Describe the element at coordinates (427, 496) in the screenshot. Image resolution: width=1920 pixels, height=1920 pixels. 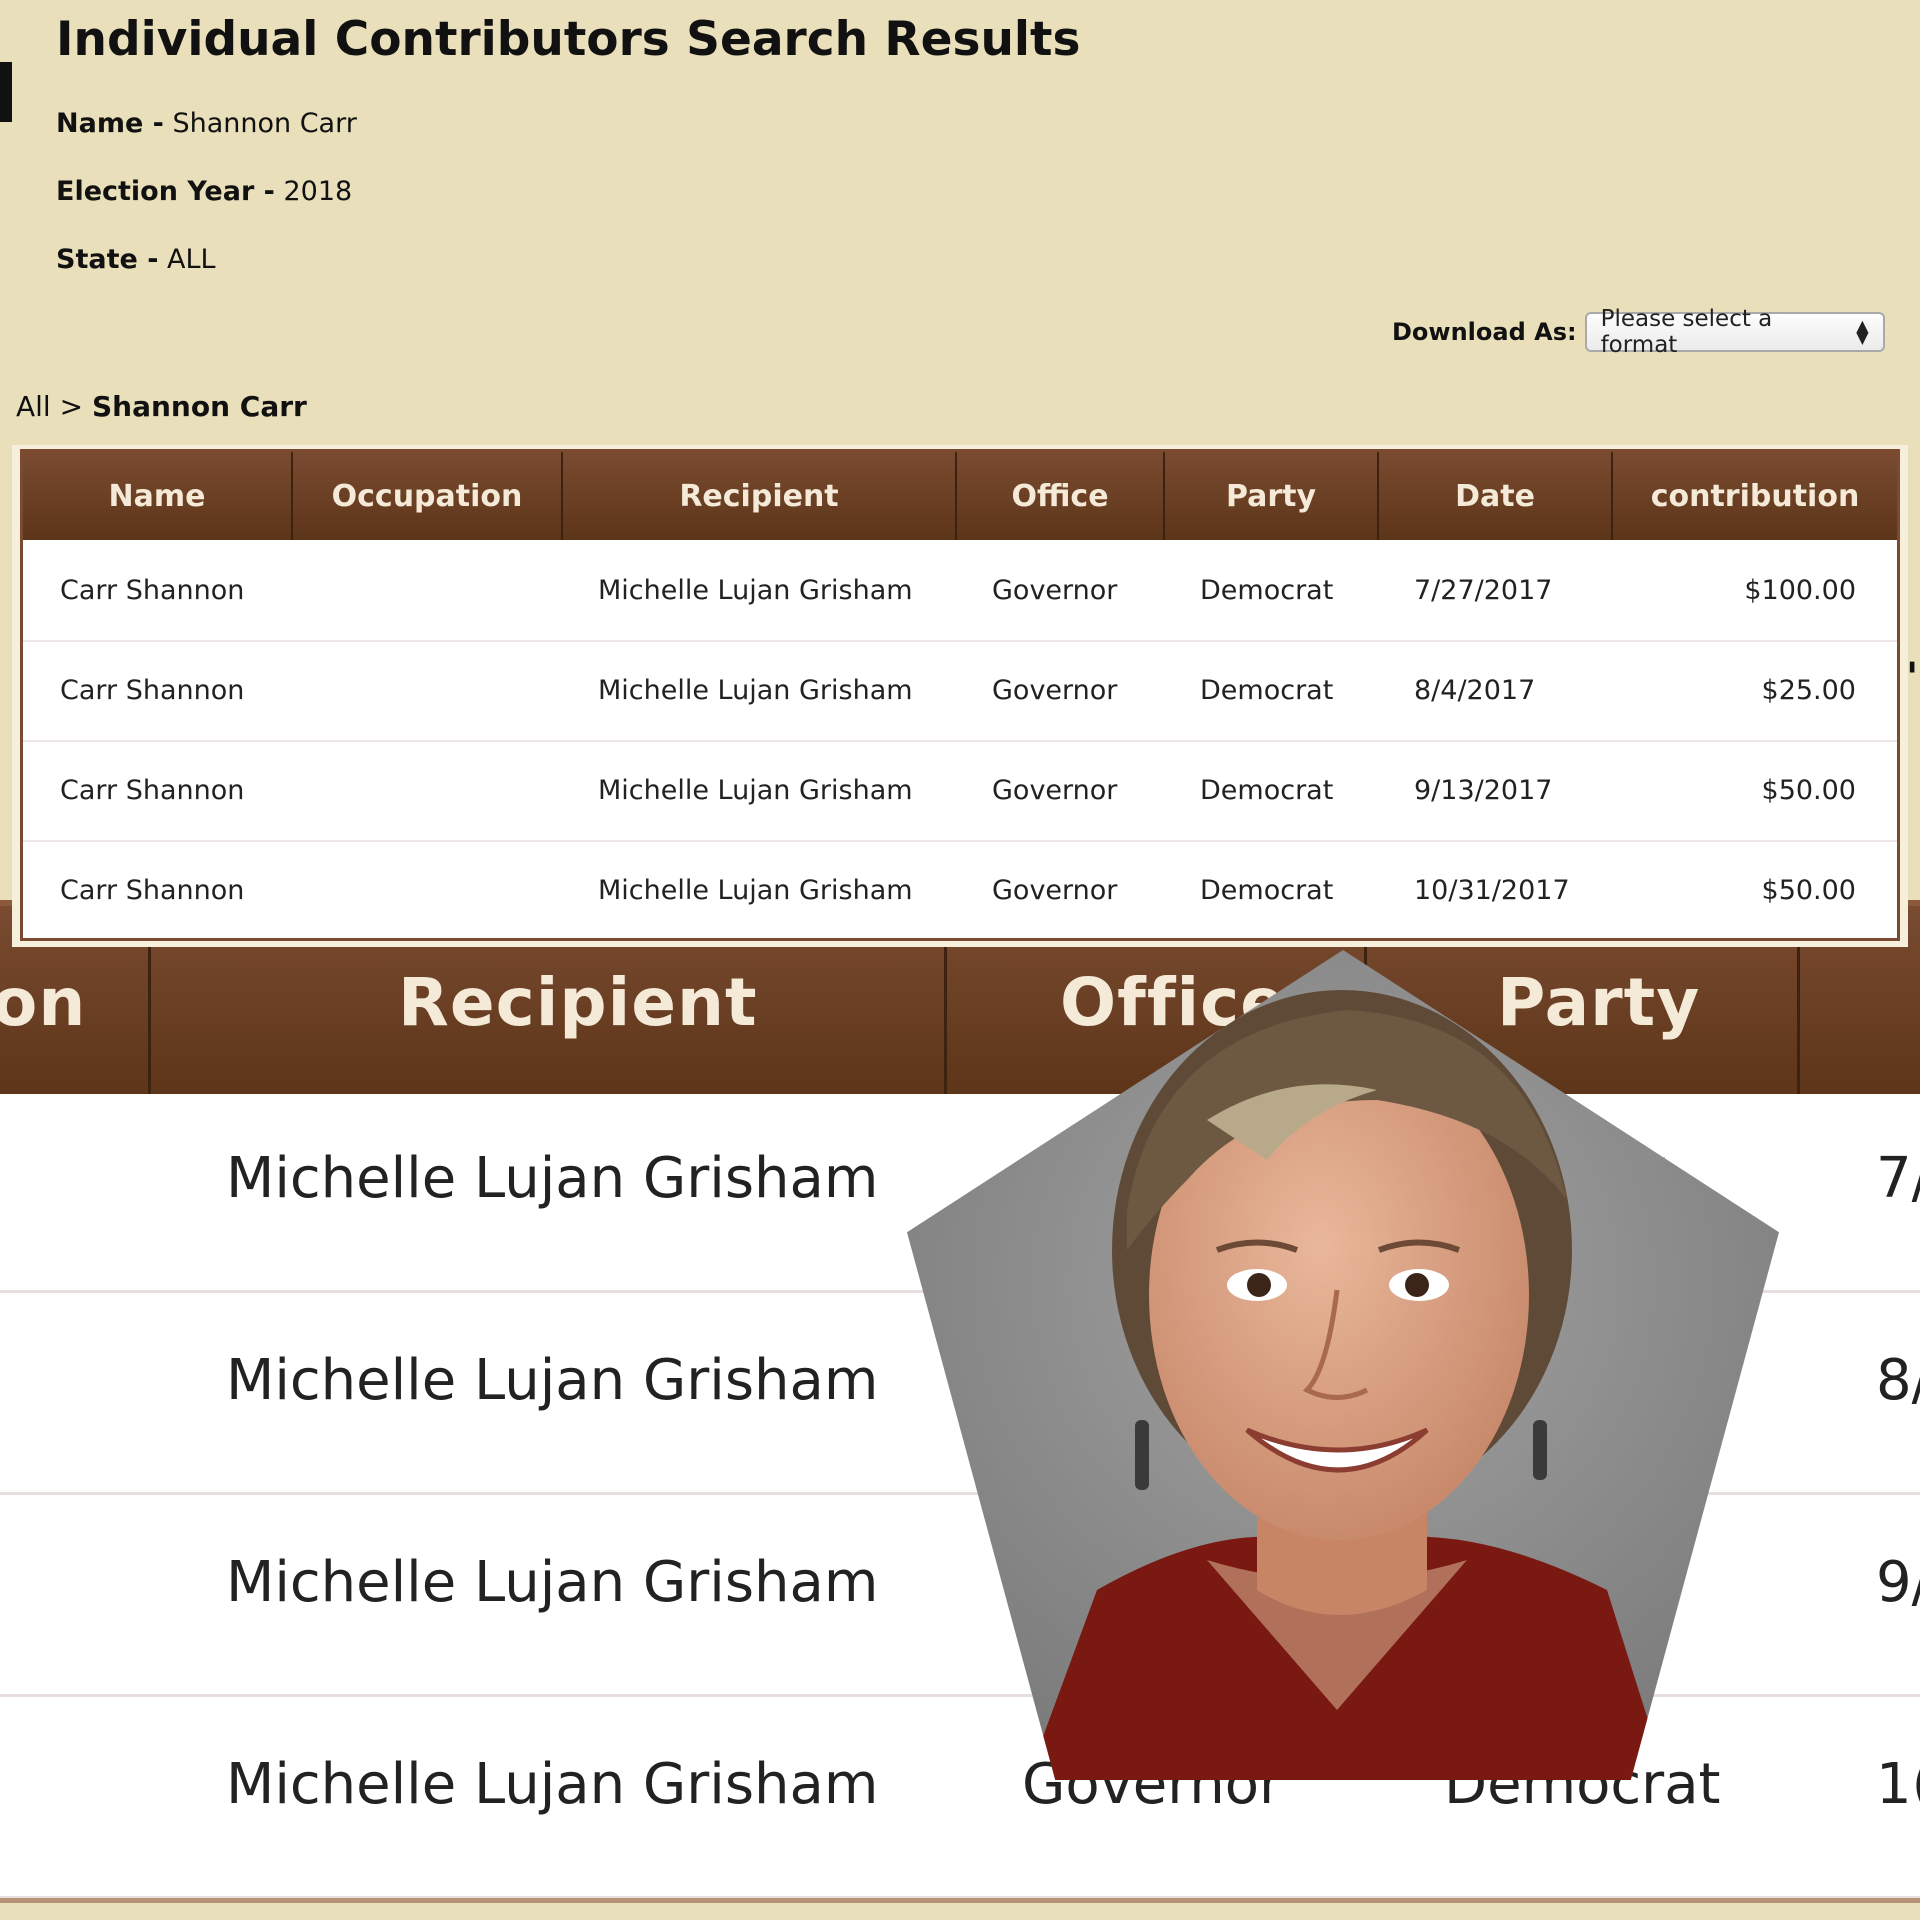
I see `column-header-occupation: Occupation` at that location.